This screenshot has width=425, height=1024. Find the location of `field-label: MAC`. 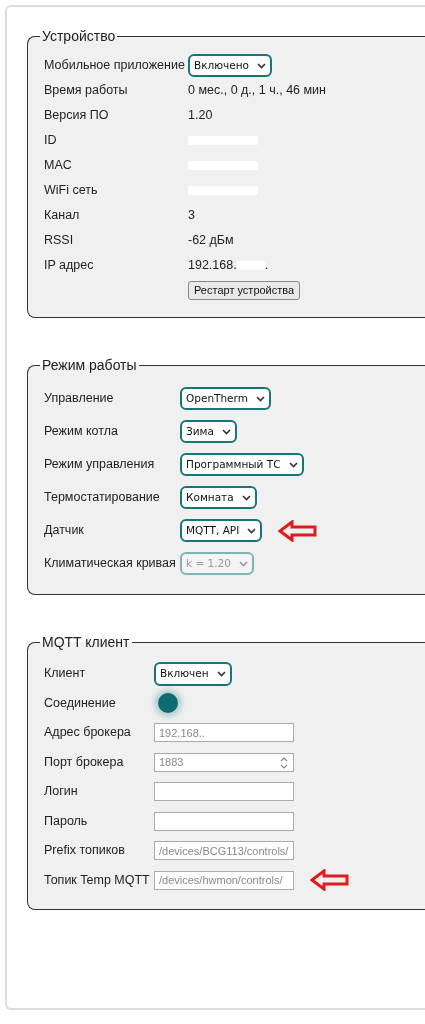

field-label: MAC is located at coordinates (58, 166).